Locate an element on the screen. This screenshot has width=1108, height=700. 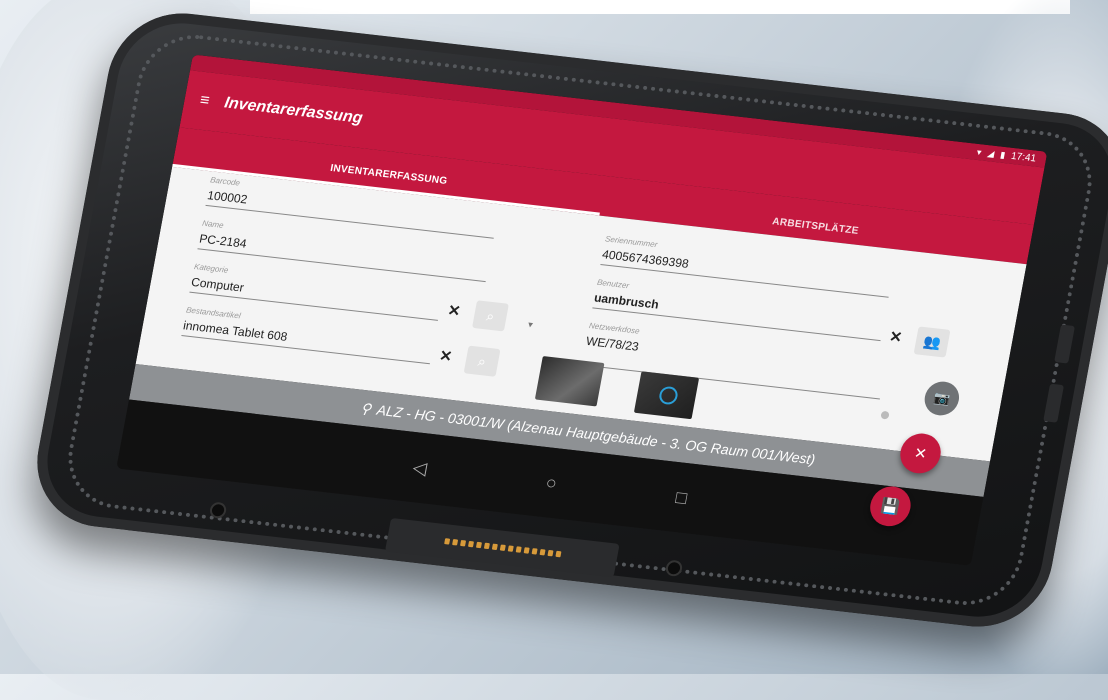
kategorie-search-button: ⌕ is located at coordinates (490, 316).